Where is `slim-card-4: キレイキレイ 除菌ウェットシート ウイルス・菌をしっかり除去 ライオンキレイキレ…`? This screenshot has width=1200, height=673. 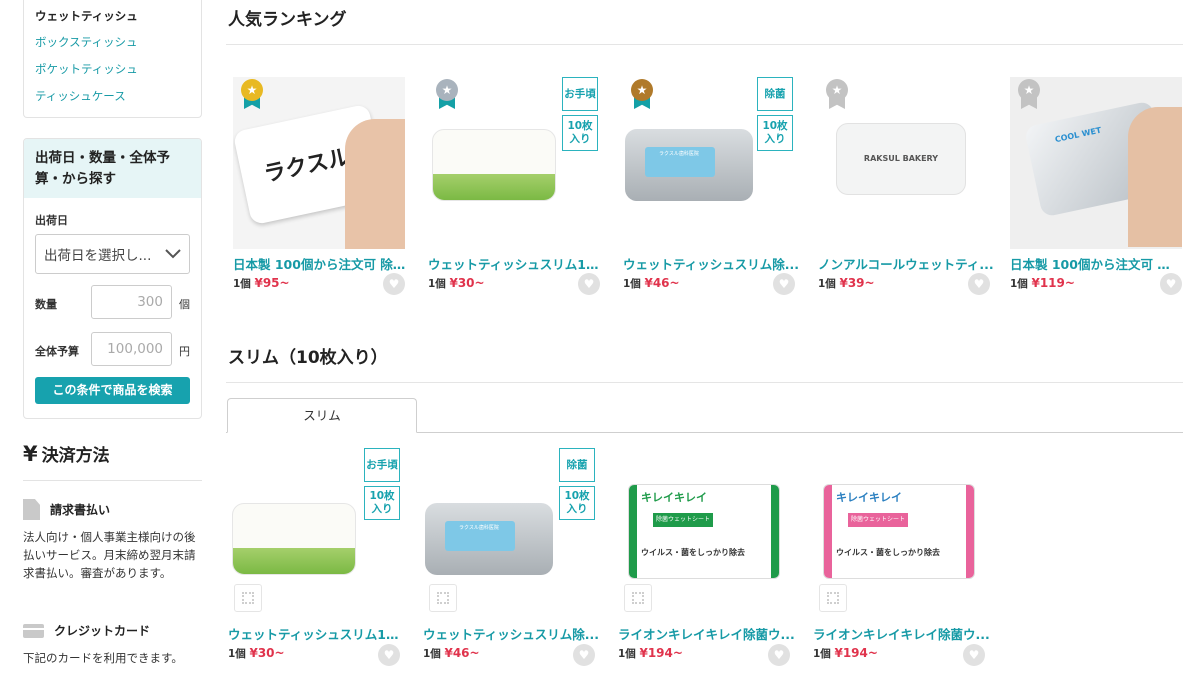 slim-card-4: キレイキレイ 除菌ウェットシート ウイルス・菌をしっかり除去 ライオンキレイキレ… is located at coordinates (901, 560).